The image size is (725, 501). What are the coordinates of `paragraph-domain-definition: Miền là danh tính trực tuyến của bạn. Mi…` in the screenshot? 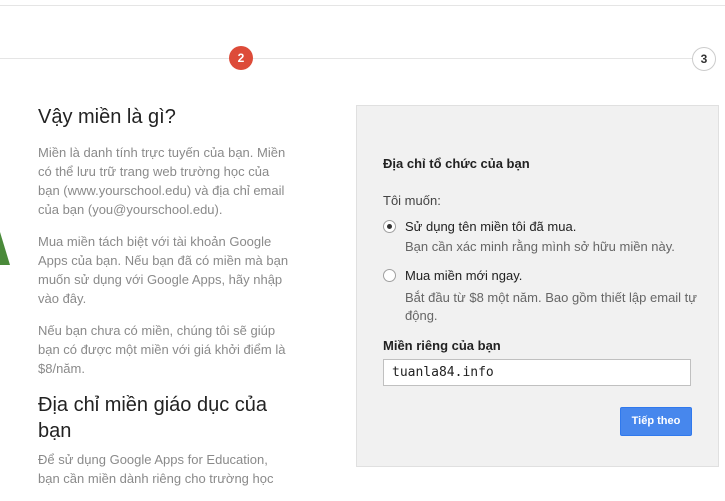 It's located at (162, 181).